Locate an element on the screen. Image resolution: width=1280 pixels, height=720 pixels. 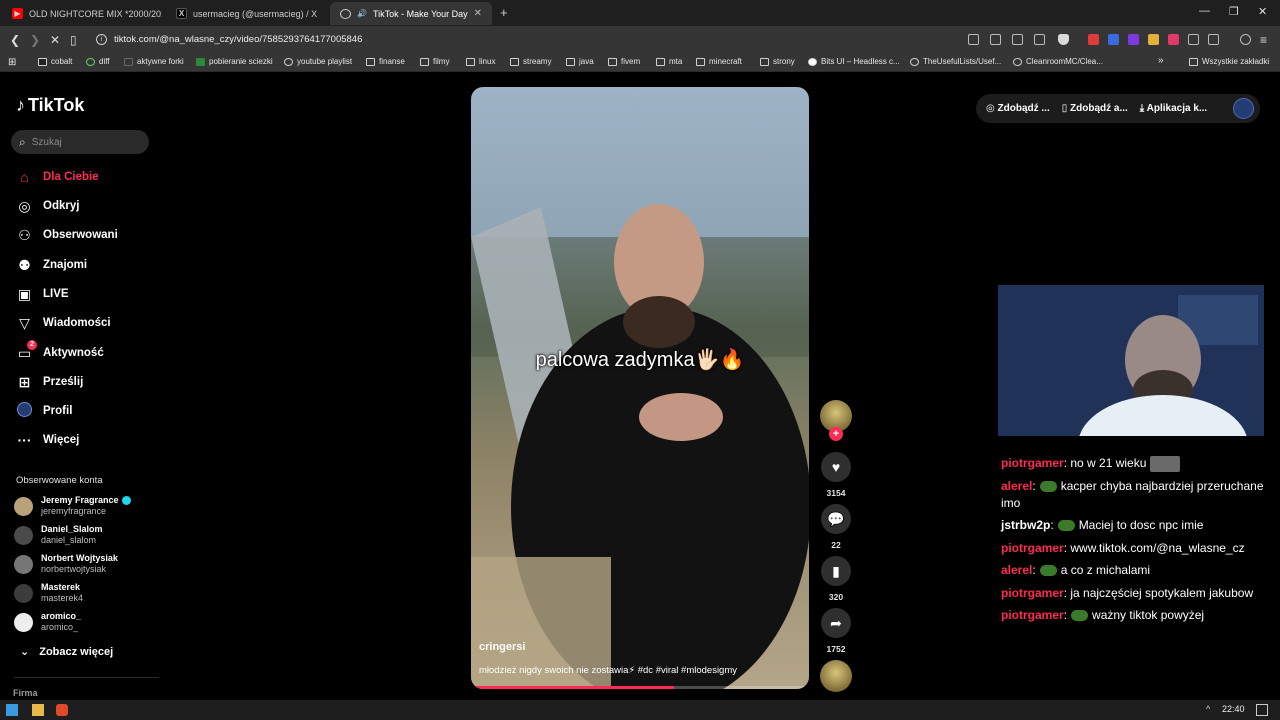
chat-message: alerel: a co z michalami is located at coordinates (1076, 570).